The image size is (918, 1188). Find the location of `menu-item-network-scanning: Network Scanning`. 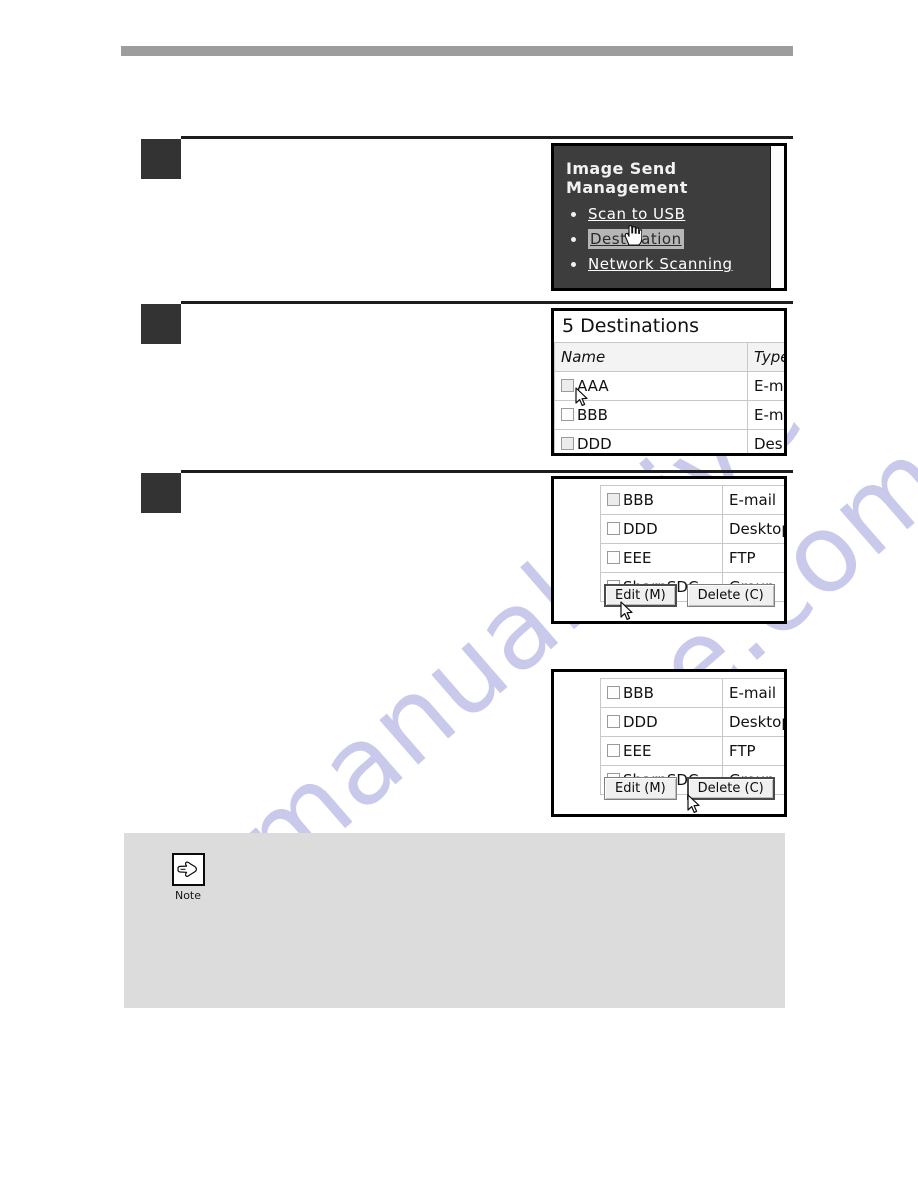

menu-item-network-scanning: Network Scanning is located at coordinates (649, 264).